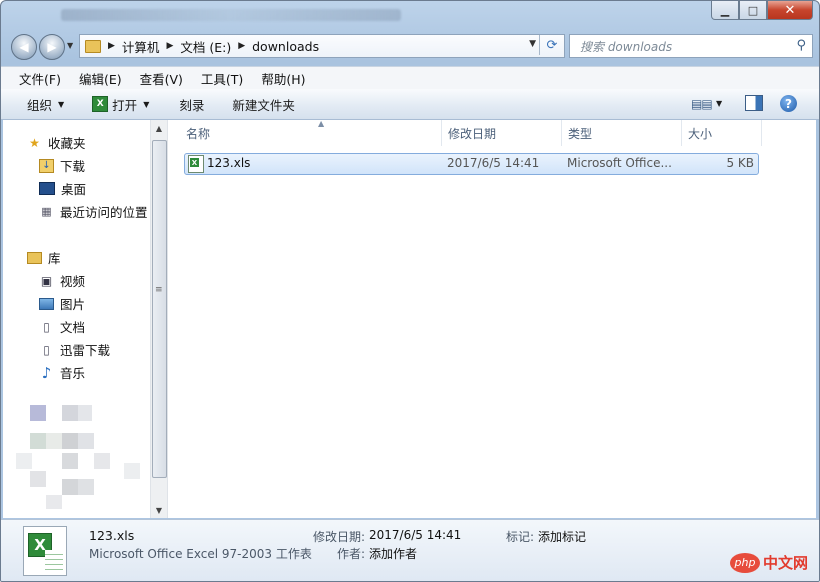 This screenshot has width=820, height=582. I want to click on view-options-icon: ▤▤, so click(702, 104).